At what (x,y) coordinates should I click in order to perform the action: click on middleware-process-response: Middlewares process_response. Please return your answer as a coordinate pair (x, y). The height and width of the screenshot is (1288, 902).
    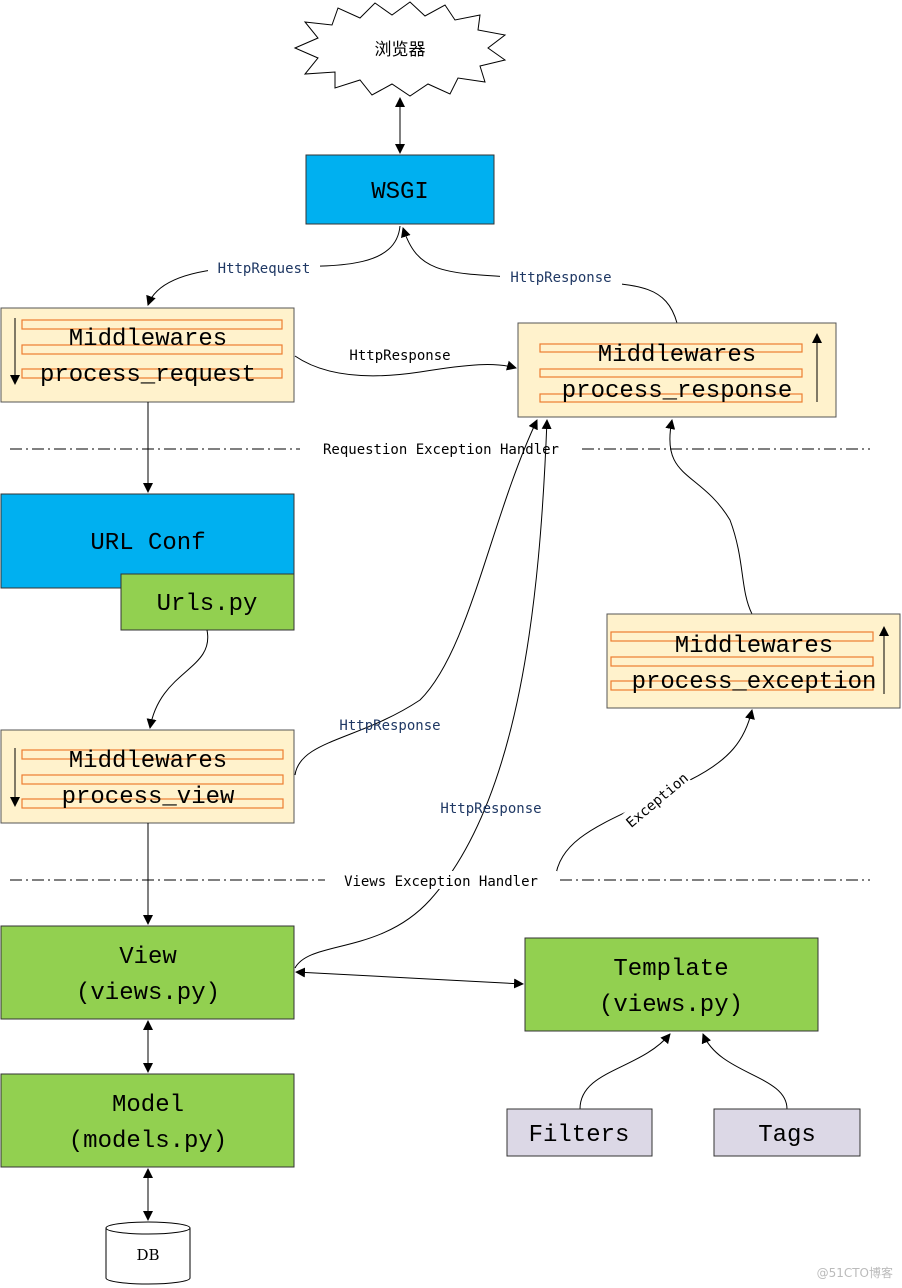
    Looking at the image, I should click on (677, 370).